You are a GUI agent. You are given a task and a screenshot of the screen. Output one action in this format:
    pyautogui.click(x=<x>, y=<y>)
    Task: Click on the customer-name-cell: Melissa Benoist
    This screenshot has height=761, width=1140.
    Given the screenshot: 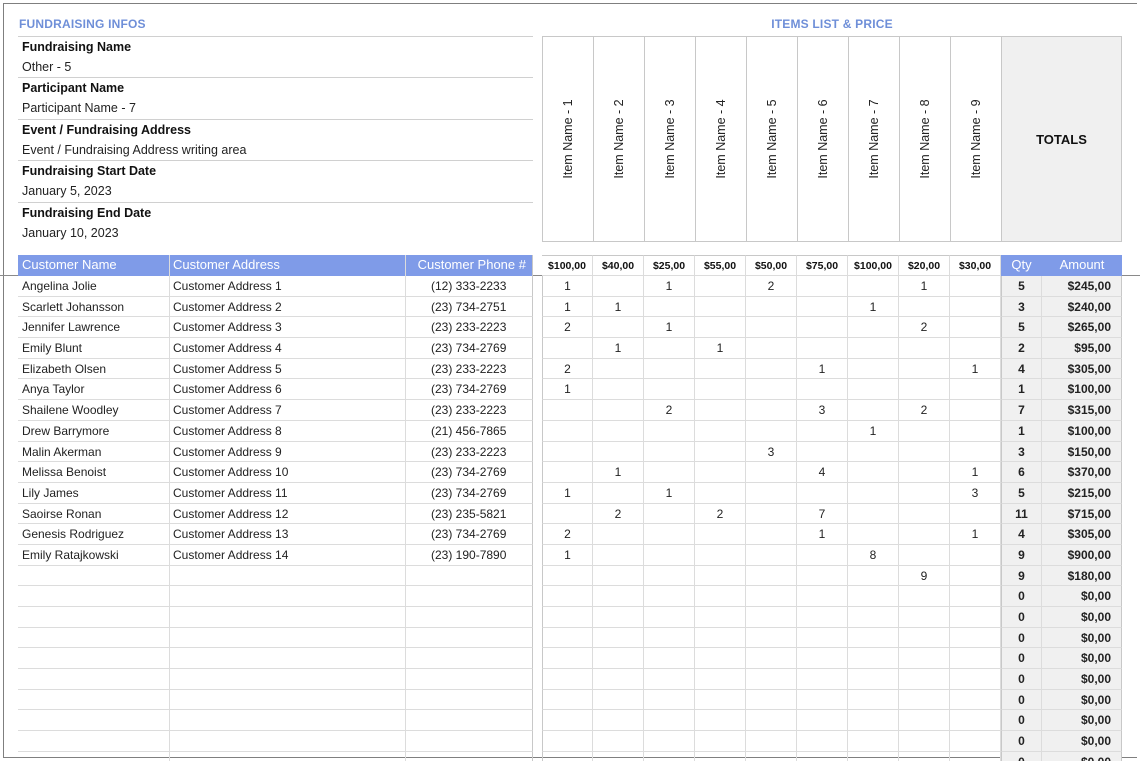 What is the action you would take?
    pyautogui.click(x=94, y=472)
    